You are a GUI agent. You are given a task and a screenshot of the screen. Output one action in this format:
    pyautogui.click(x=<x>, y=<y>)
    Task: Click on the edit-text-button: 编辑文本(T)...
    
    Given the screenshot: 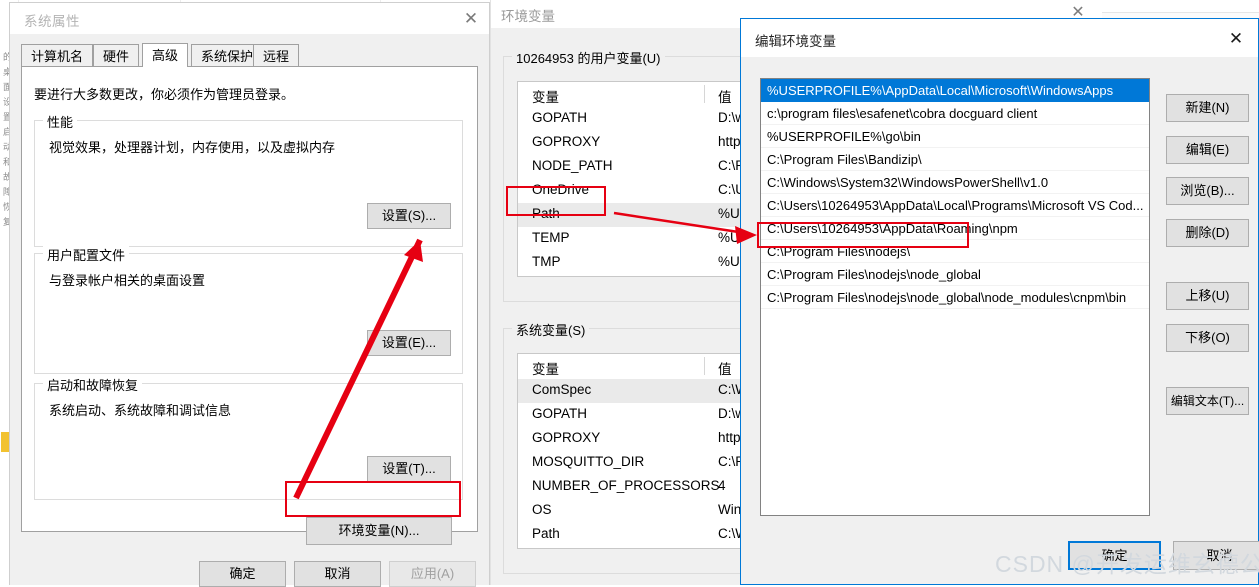 What is the action you would take?
    pyautogui.click(x=1207, y=401)
    